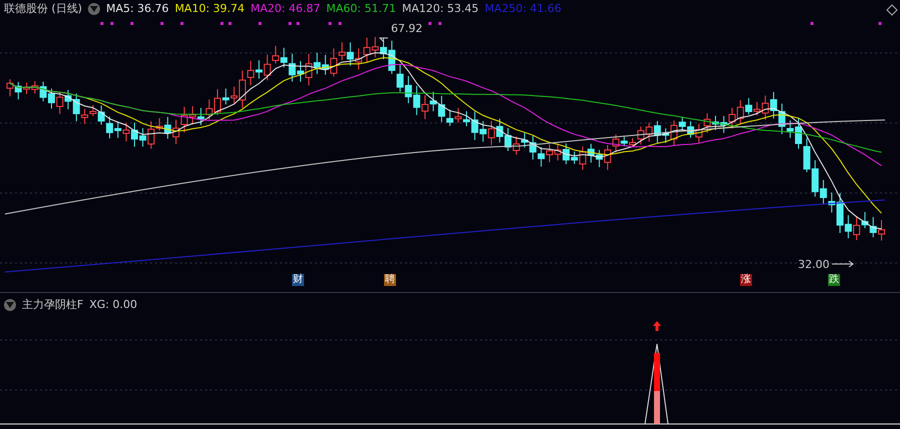  I want to click on indicator-title: 主力孕阴柱F, so click(53, 304).